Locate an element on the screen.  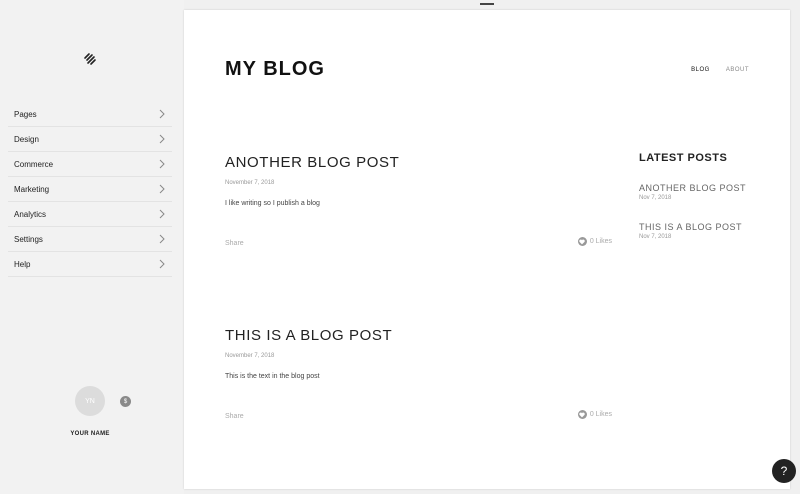
sidebar-item-design: Design is located at coordinates (90, 139).